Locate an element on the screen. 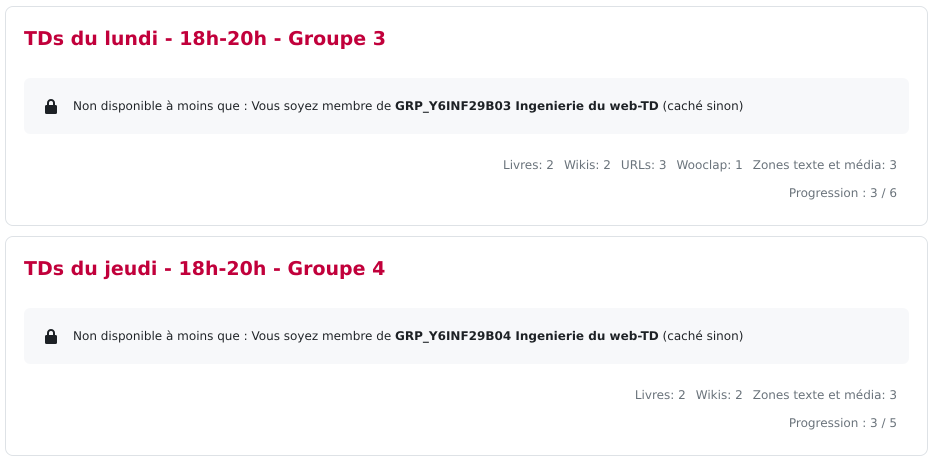  restriction-text: Non disponible à moins que : Vous soyez membre de GRP_Y6INF29B03 Ingenierie du web-TD (caché sinon) is located at coordinates (408, 106).